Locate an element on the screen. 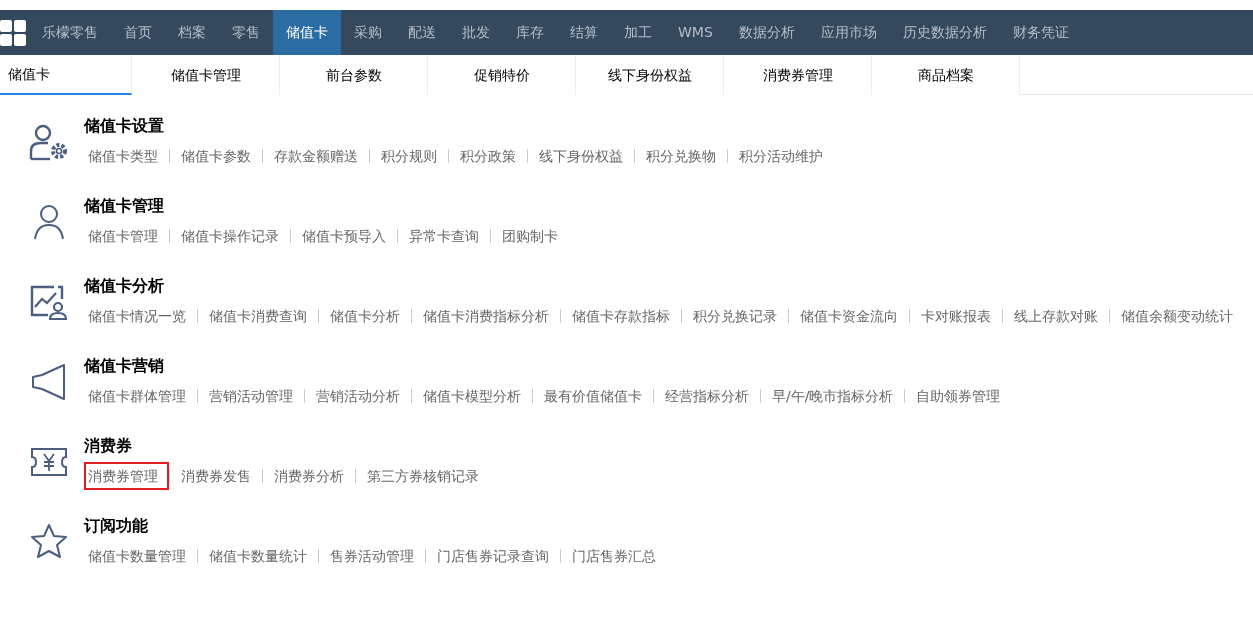 This screenshot has width=1253, height=621. menu-link: 储值卡分析 is located at coordinates (365, 316).